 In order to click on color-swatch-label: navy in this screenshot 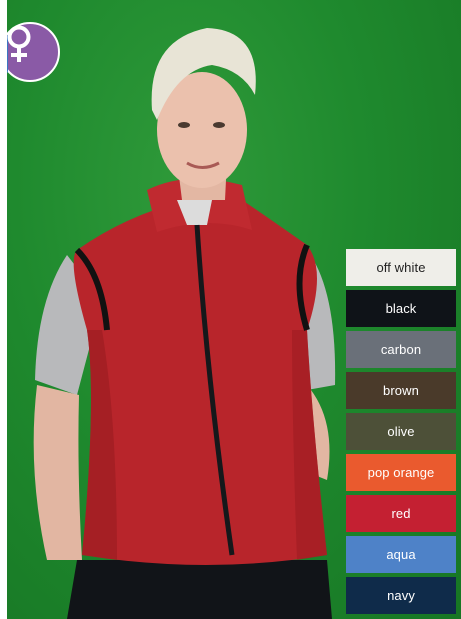, I will do `click(401, 595)`.